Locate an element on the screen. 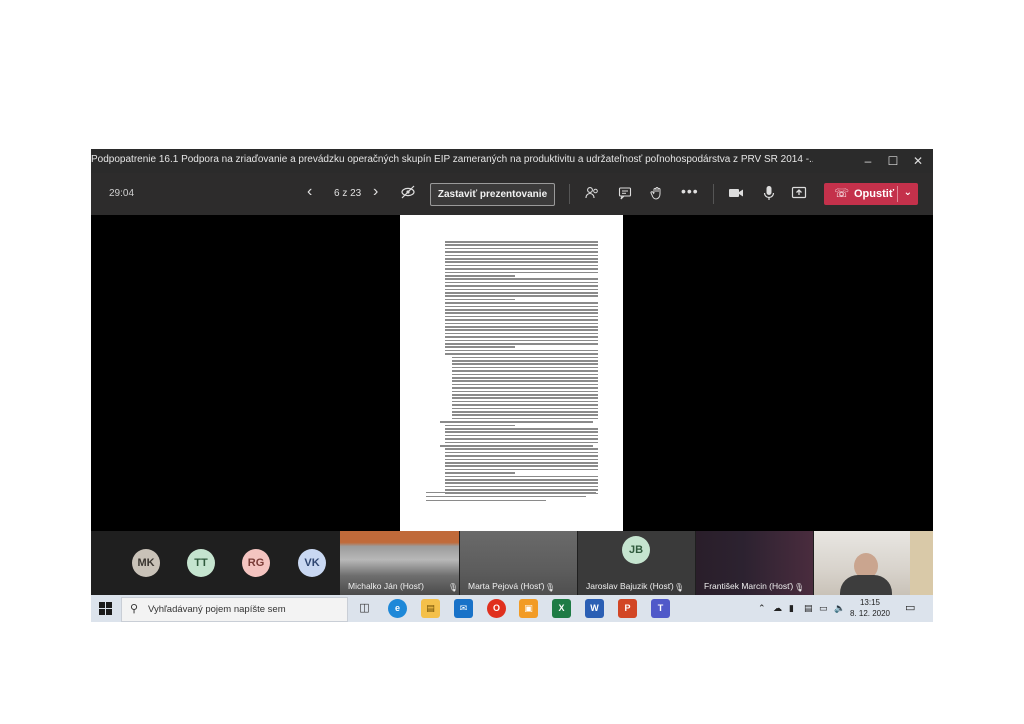 The height and width of the screenshot is (724, 1024). battery-icon: ▮ is located at coordinates (791, 608).